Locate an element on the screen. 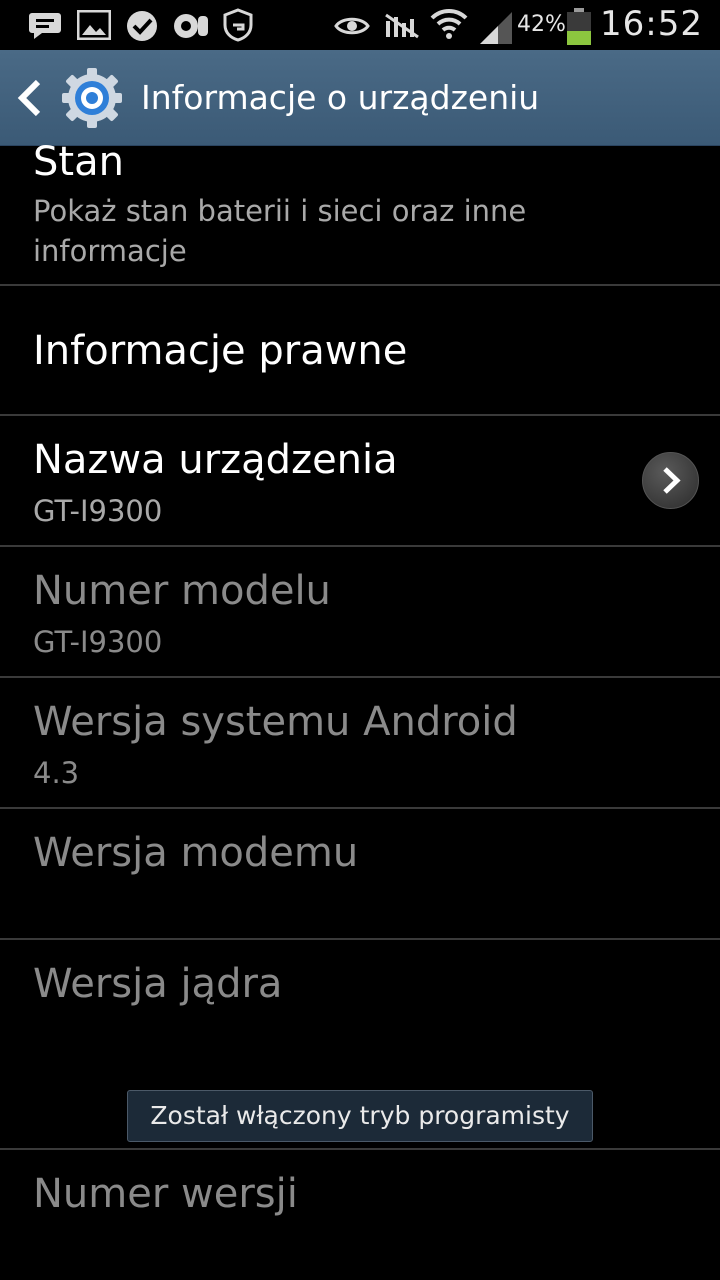 This screenshot has height=1280, width=720. action-bar: Informacje o urządzeniu is located at coordinates (360, 98).